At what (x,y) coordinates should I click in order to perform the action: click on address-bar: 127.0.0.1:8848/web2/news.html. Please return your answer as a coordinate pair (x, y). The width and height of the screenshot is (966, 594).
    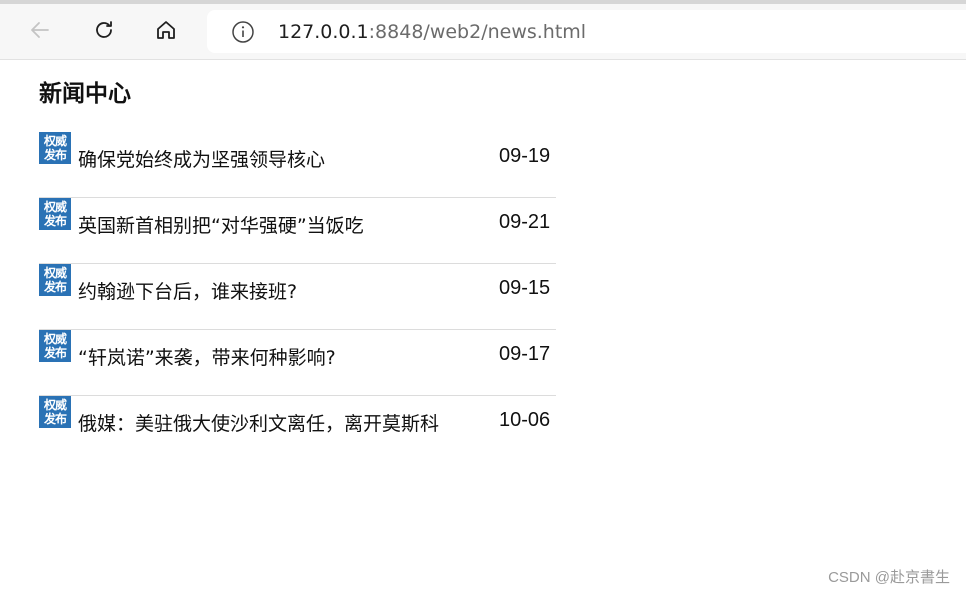
    Looking at the image, I should click on (586, 31).